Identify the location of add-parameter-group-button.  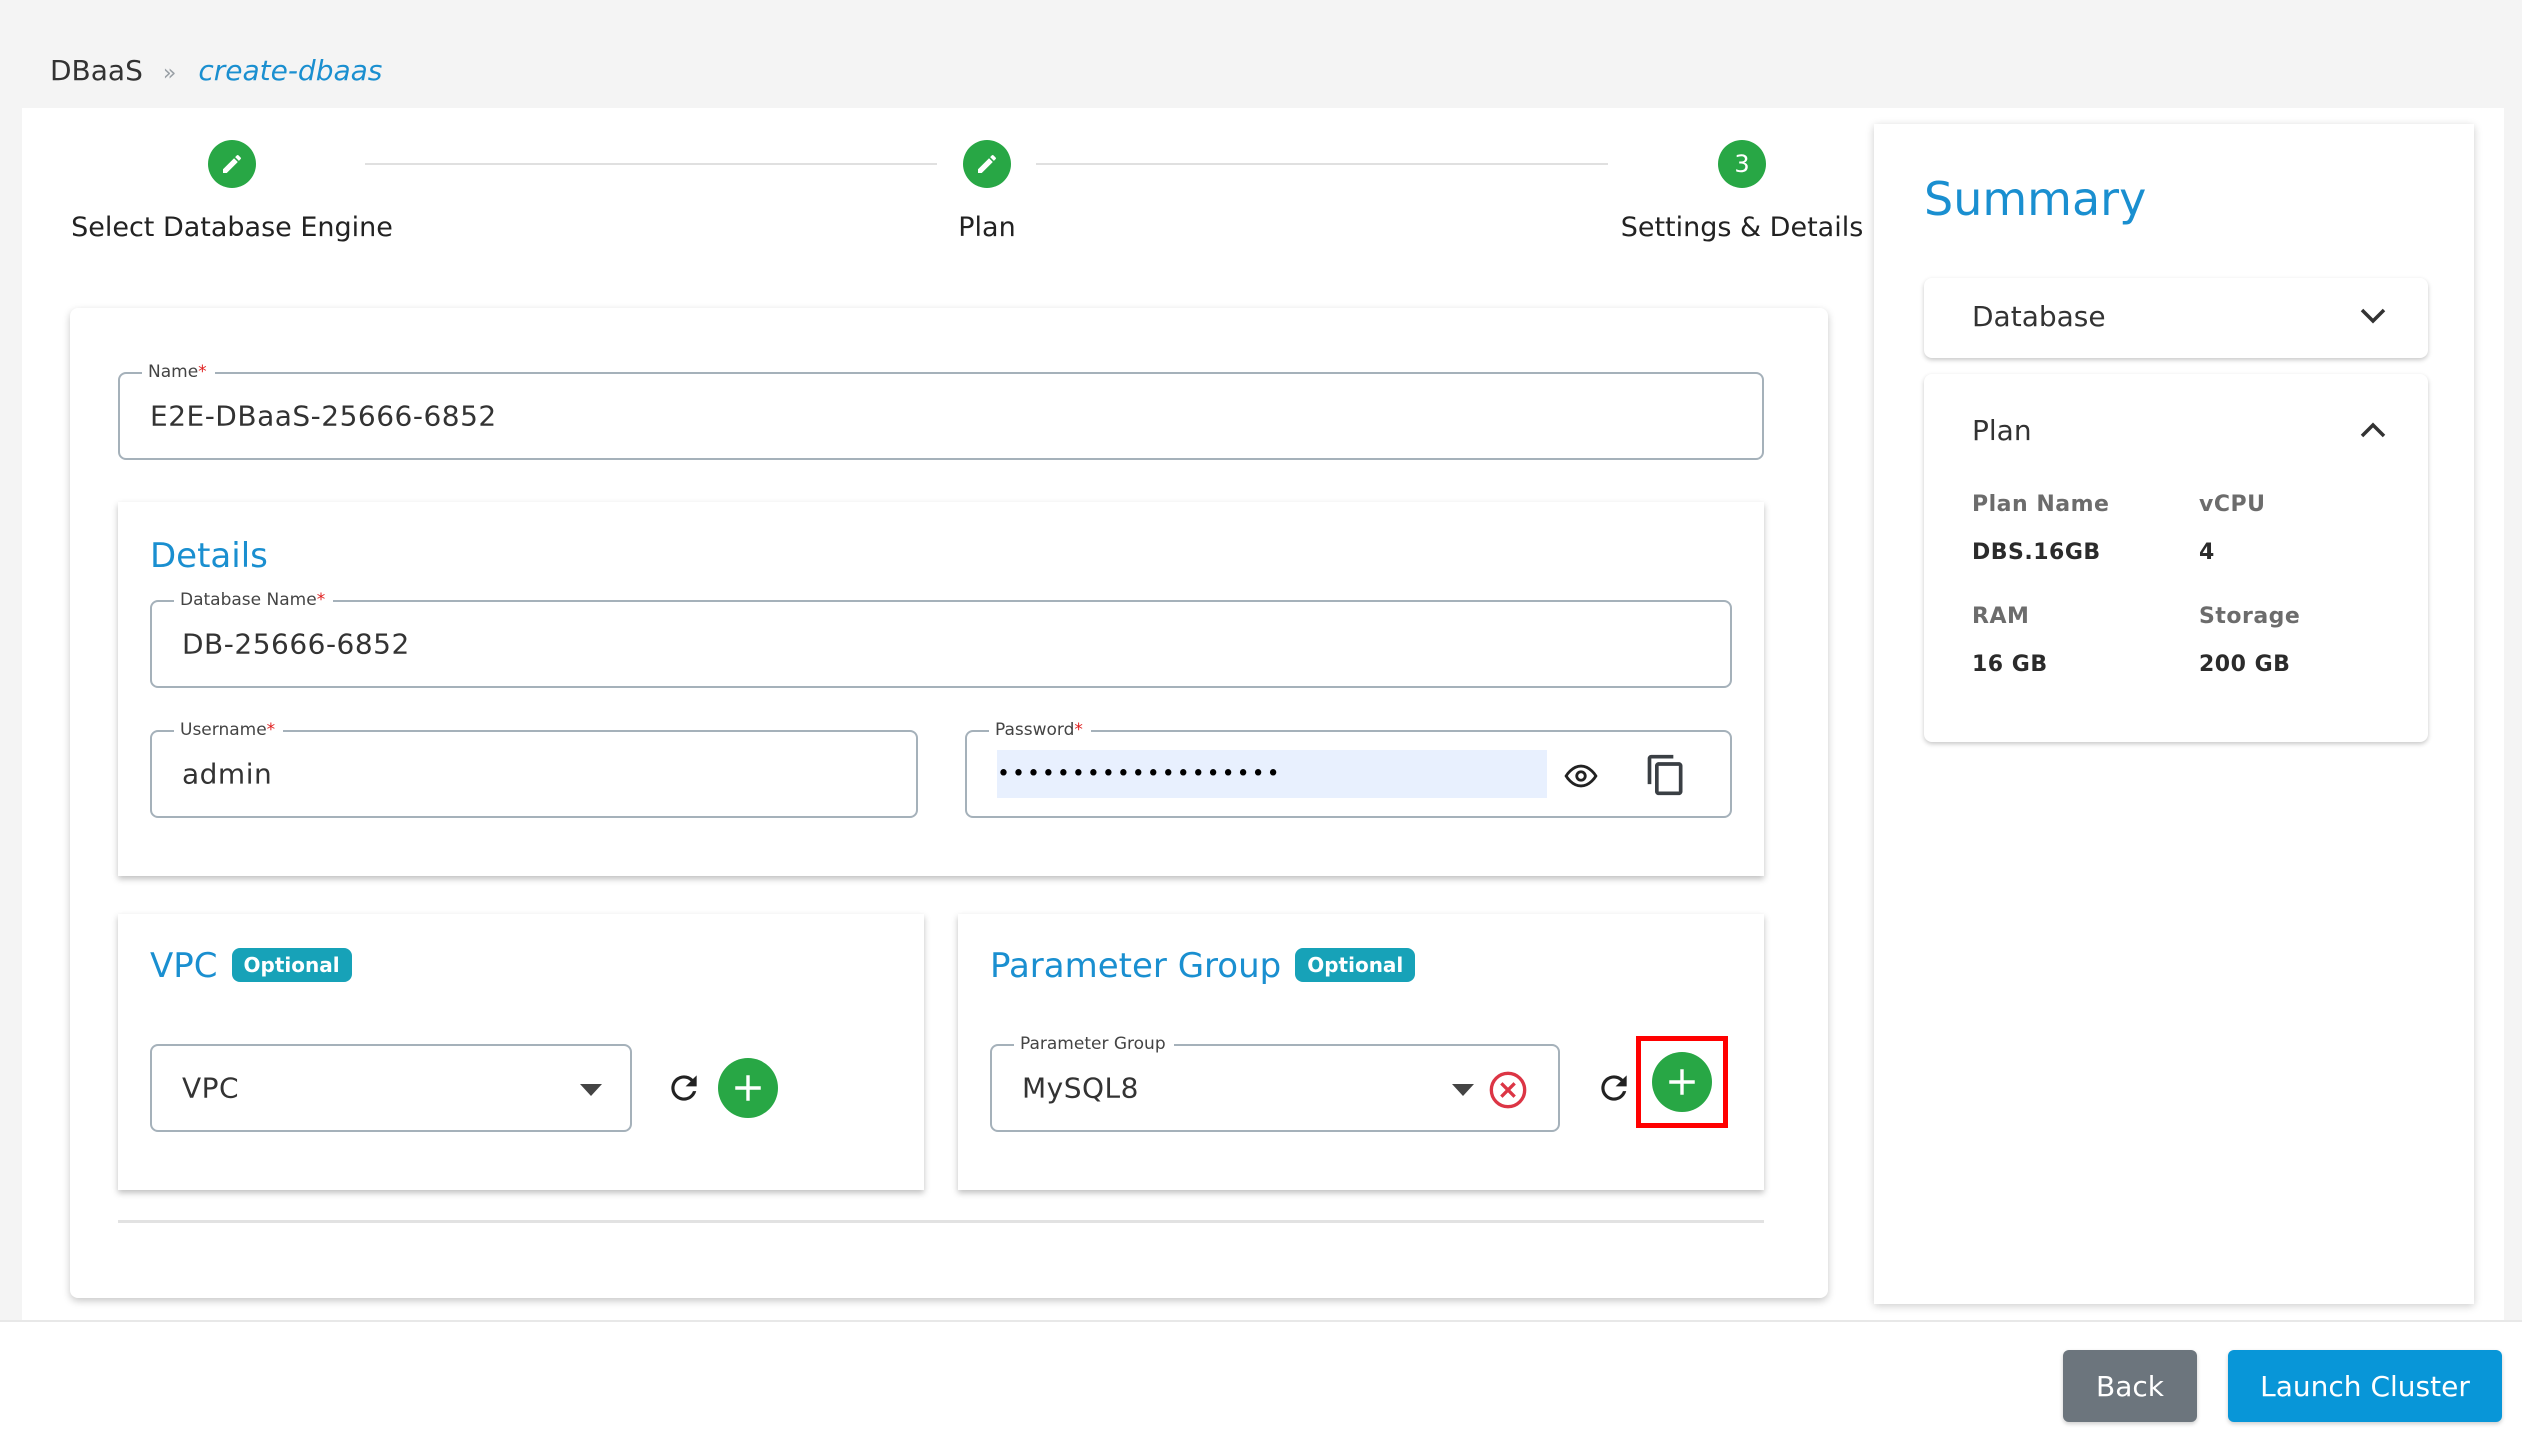
(1682, 1082).